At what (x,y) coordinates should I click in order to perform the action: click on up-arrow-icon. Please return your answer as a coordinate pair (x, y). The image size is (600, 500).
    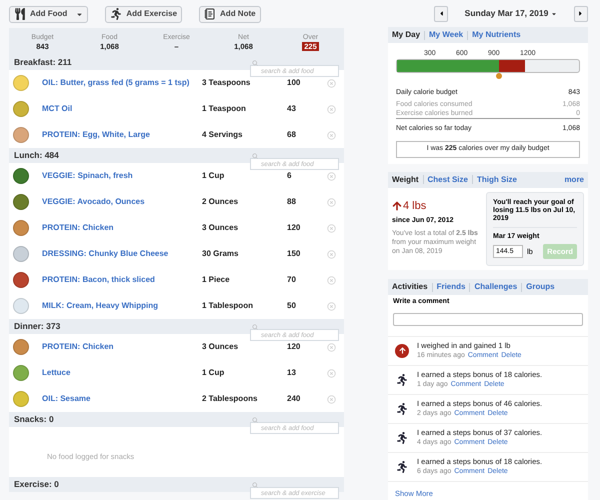
    Looking at the image, I should click on (397, 205).